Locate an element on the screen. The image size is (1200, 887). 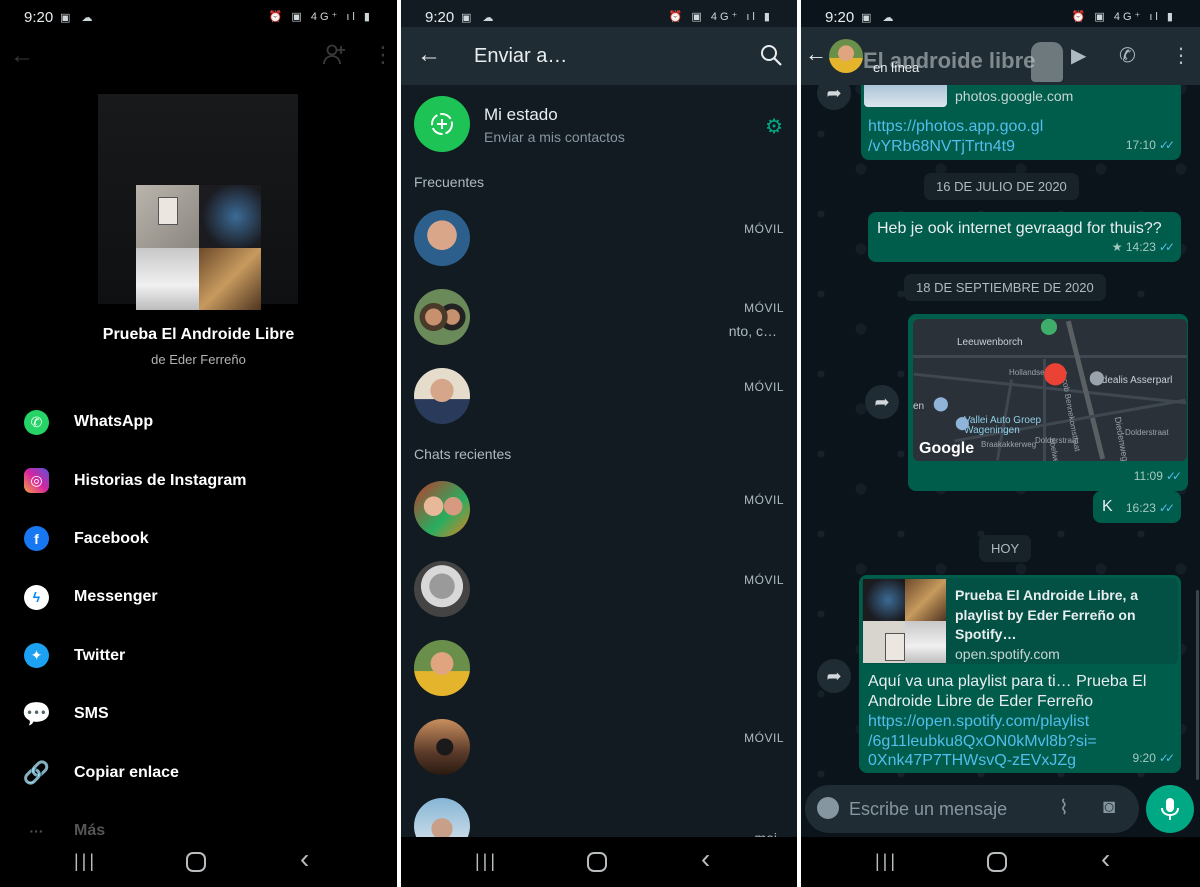
share-target-label: Copiar enlace is located at coordinates (126, 772).